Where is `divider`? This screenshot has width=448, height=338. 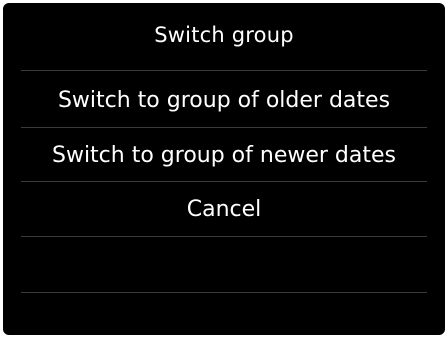 divider is located at coordinates (224, 70).